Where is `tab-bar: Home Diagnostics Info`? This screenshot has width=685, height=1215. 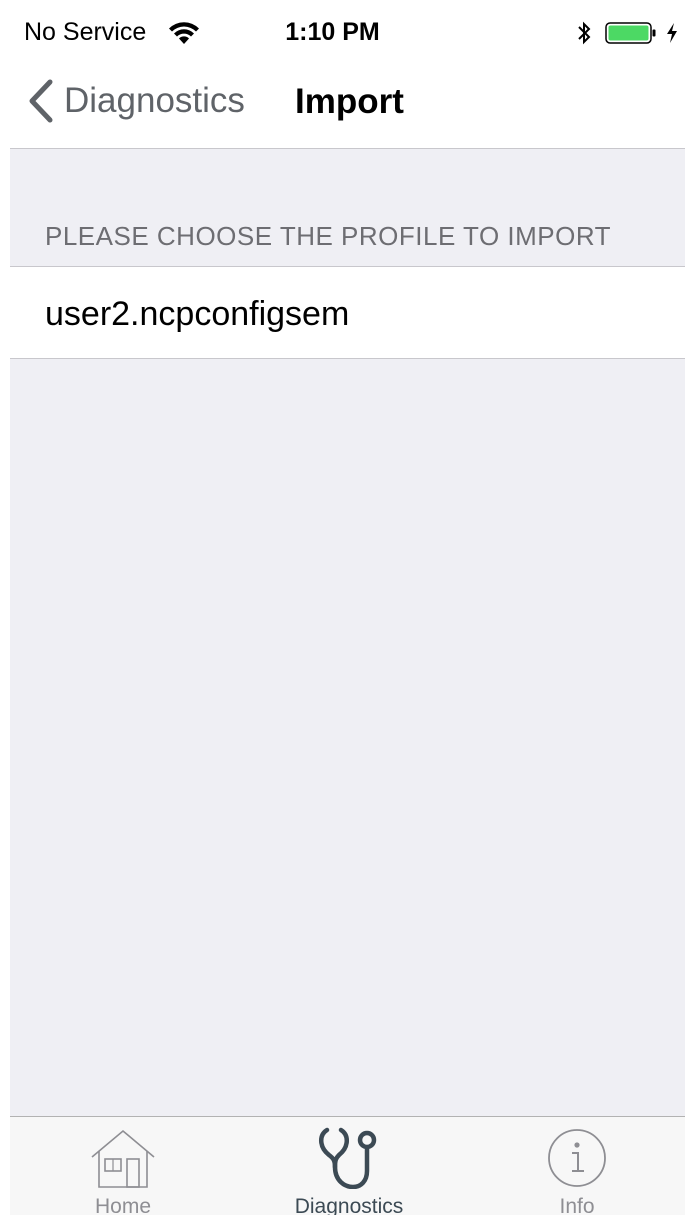
tab-bar: Home Diagnostics Info is located at coordinates (342, 1165).